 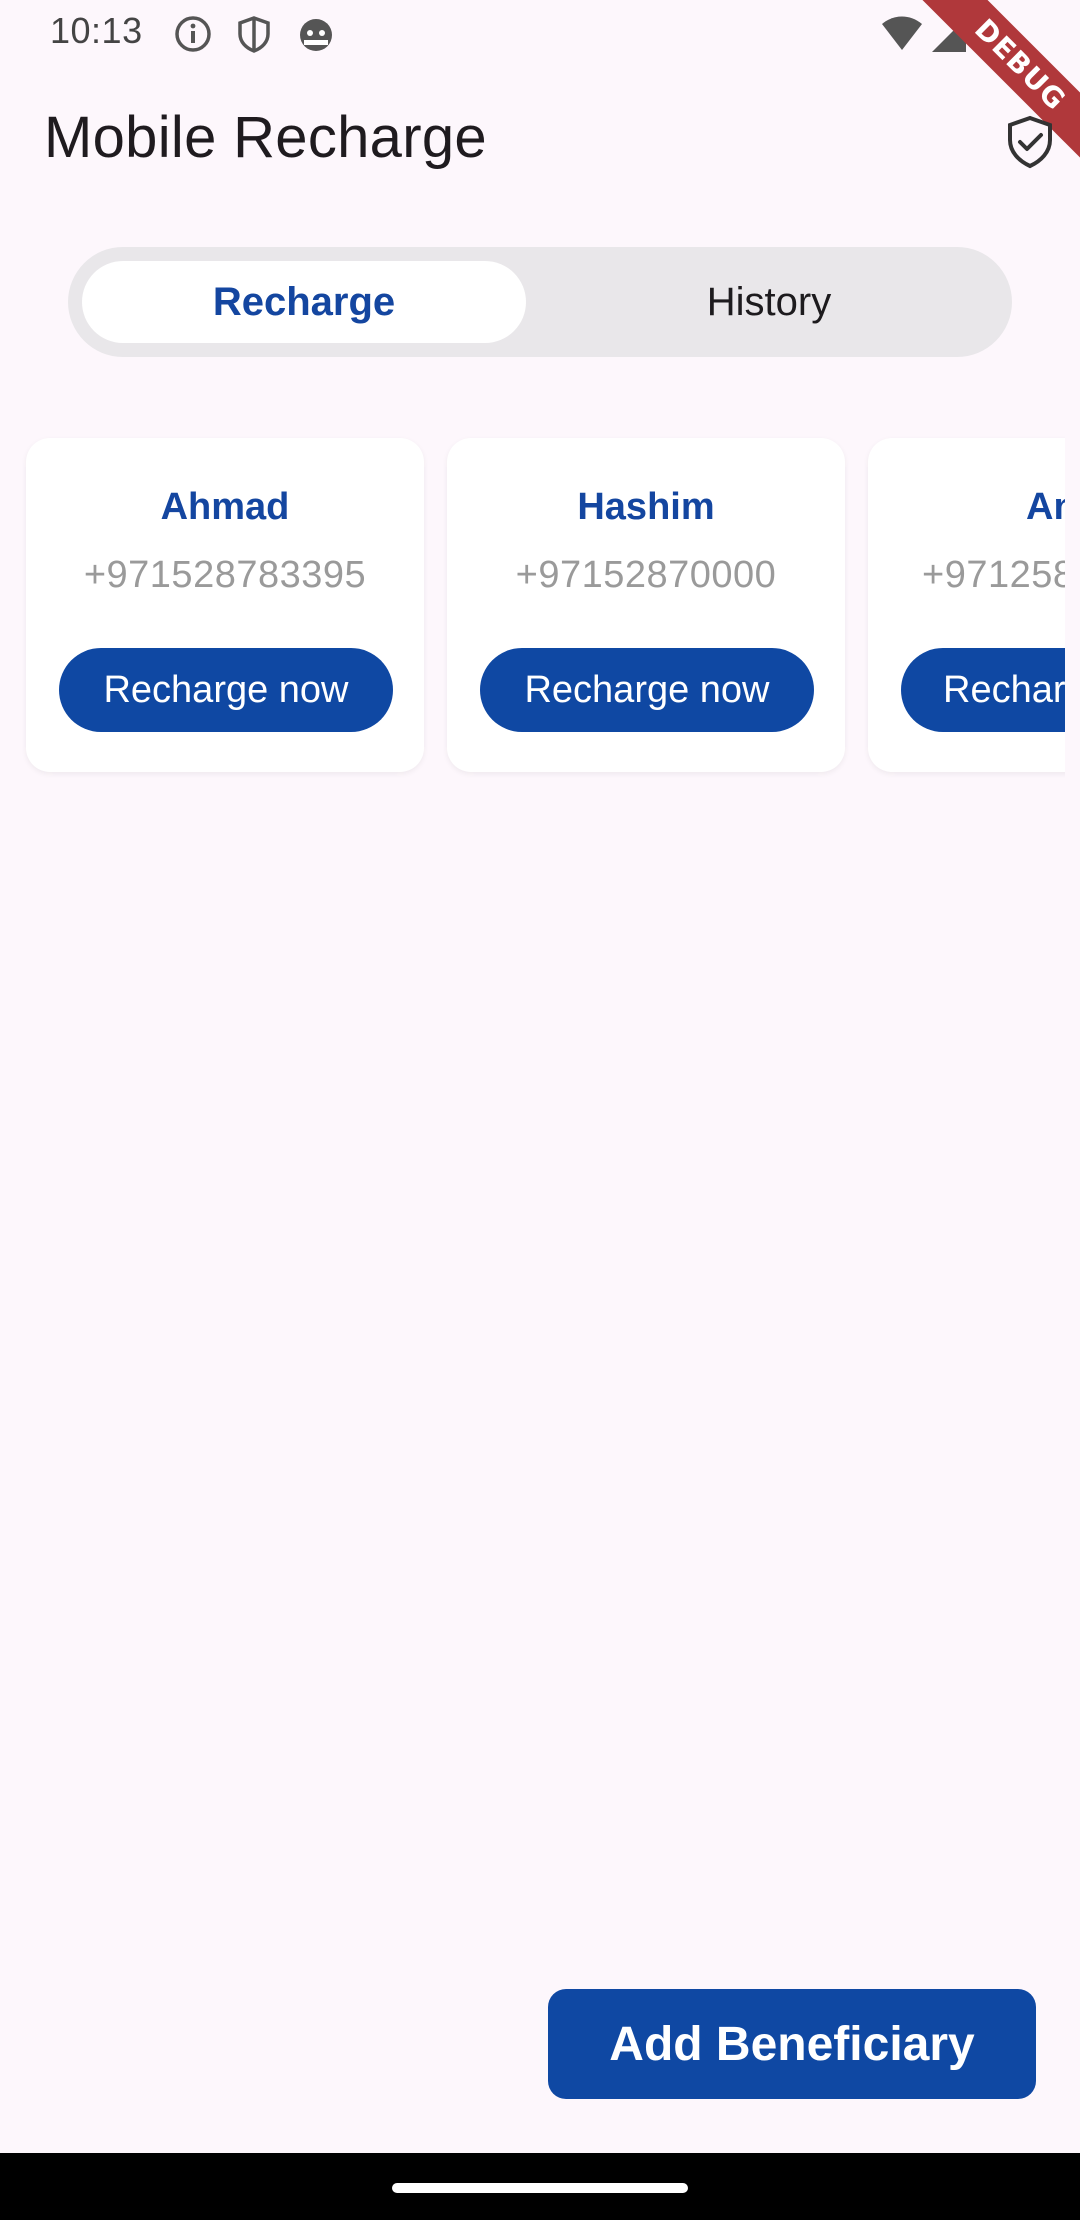 I want to click on beneficiary-card: Hashim +97152870000 Recharge now, so click(x=646, y=605).